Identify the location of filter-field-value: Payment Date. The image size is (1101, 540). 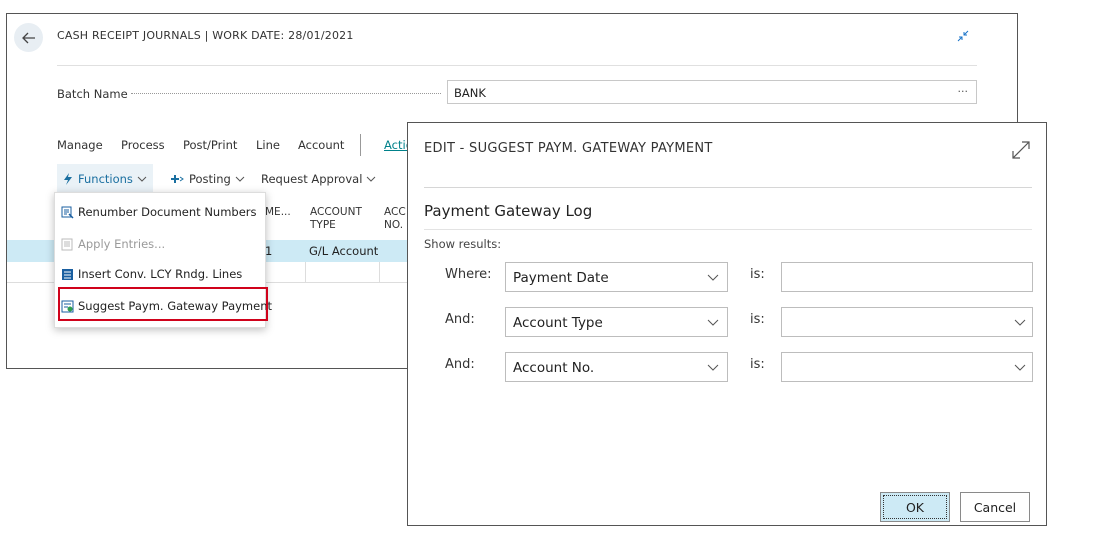
(561, 278).